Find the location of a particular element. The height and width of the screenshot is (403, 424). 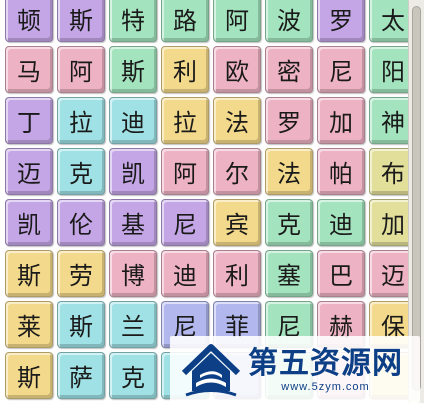

letter-tile: 宾 is located at coordinates (237, 222).